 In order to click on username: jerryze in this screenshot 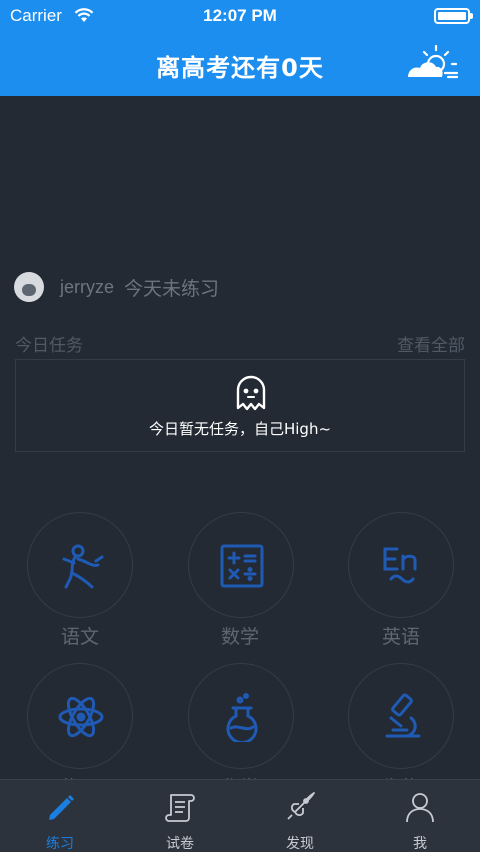, I will do `click(87, 286)`.